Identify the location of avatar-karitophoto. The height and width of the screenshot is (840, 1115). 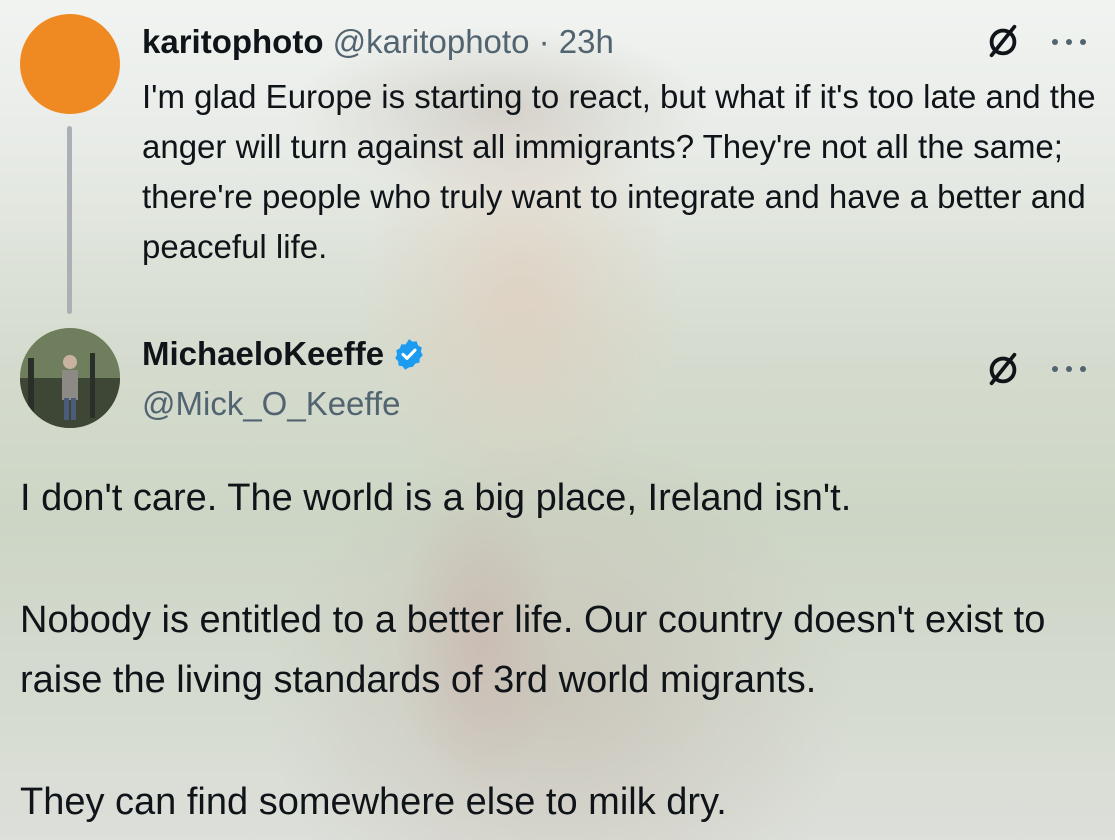
(70, 64).